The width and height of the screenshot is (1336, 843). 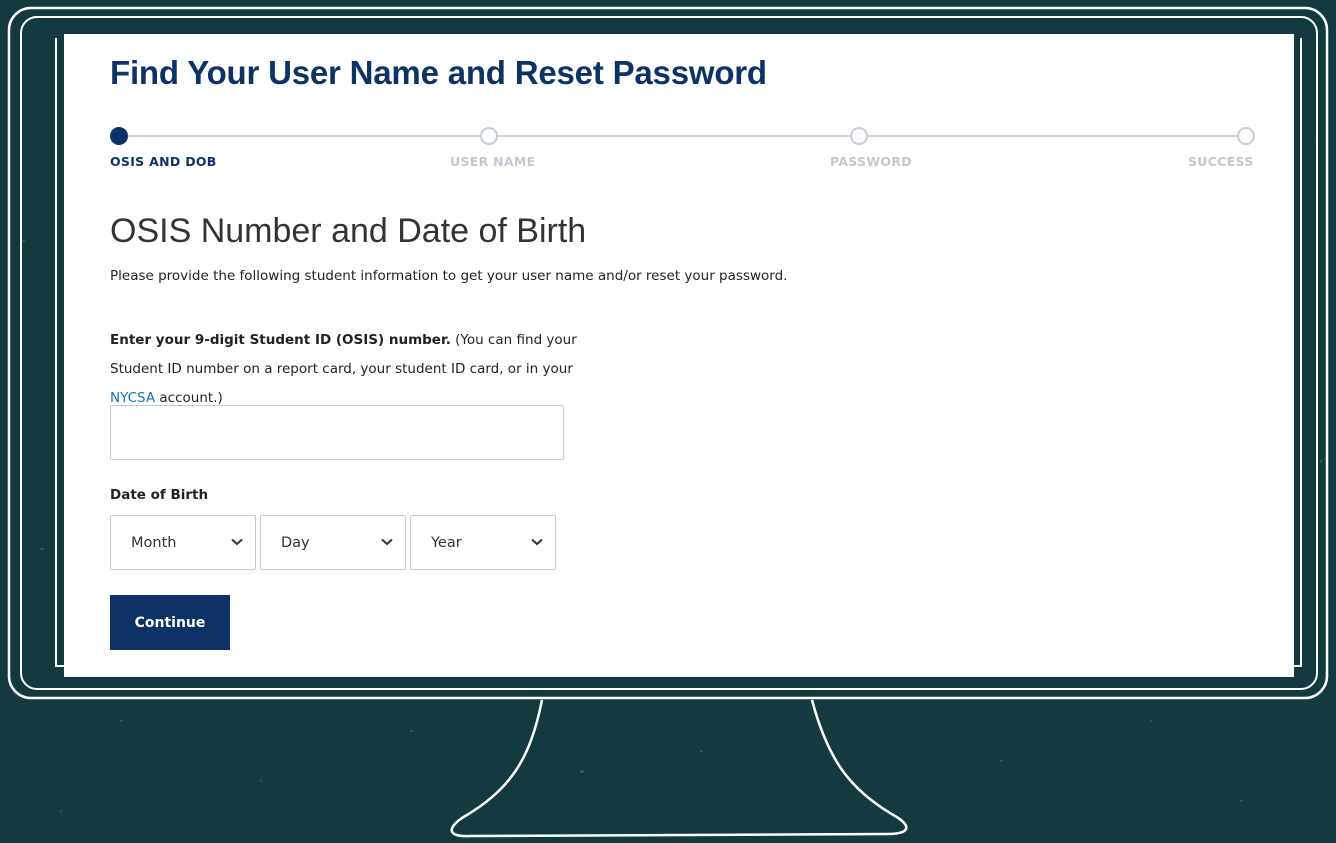 What do you see at coordinates (493, 161) in the screenshot?
I see `step-label-user-name: USER NAME` at bounding box center [493, 161].